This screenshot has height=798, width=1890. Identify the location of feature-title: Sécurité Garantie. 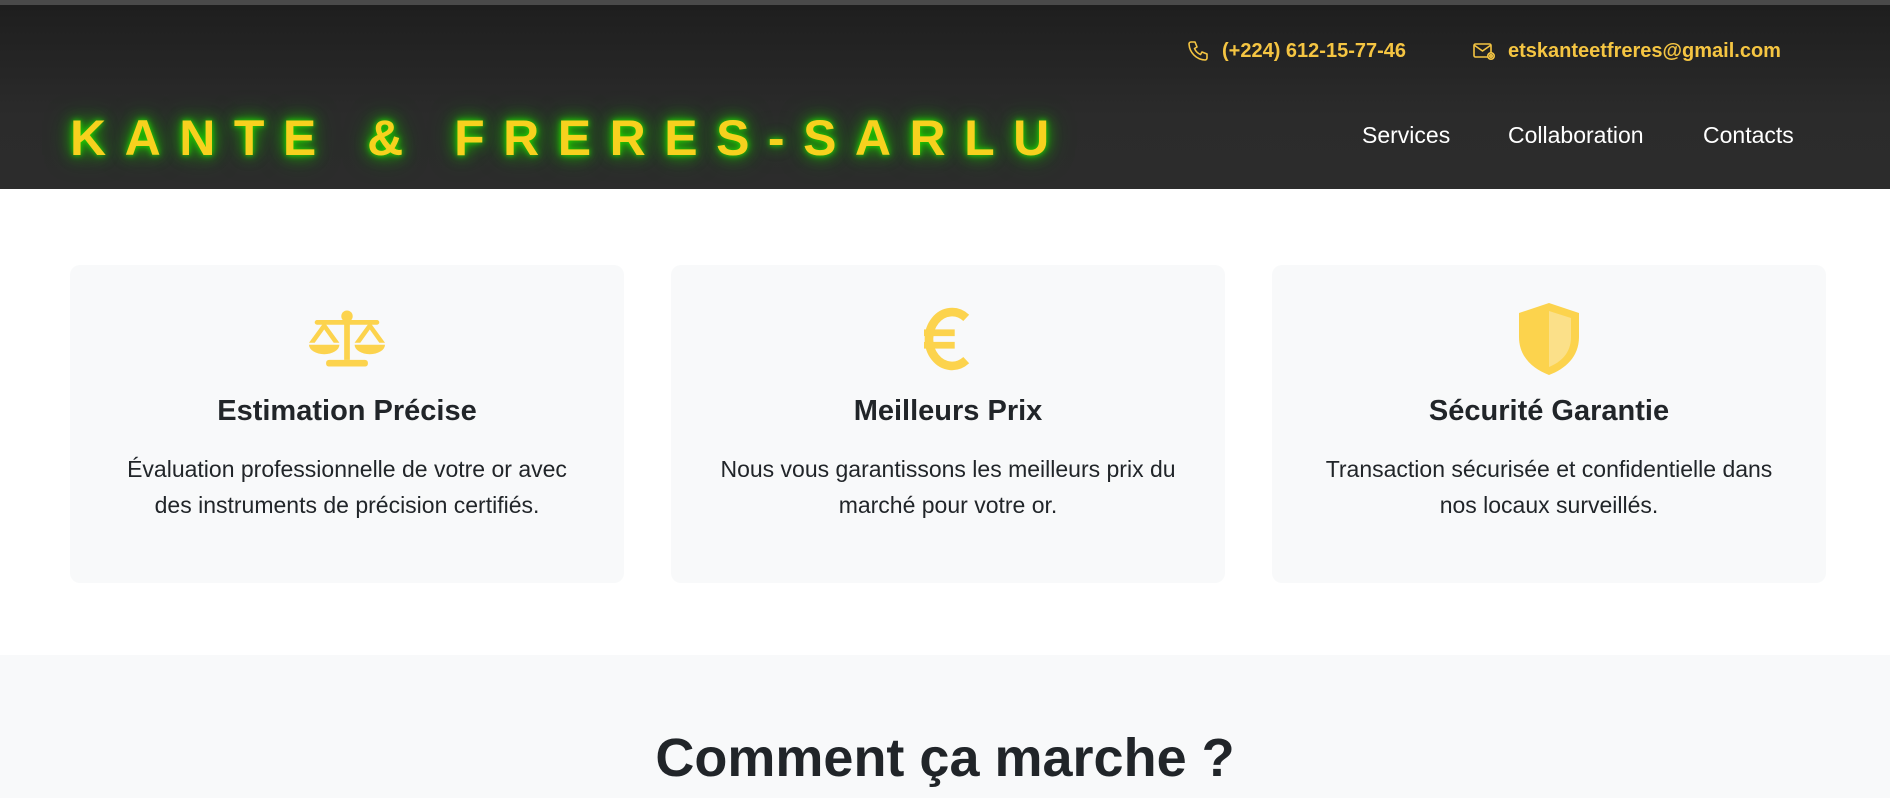
(1549, 411).